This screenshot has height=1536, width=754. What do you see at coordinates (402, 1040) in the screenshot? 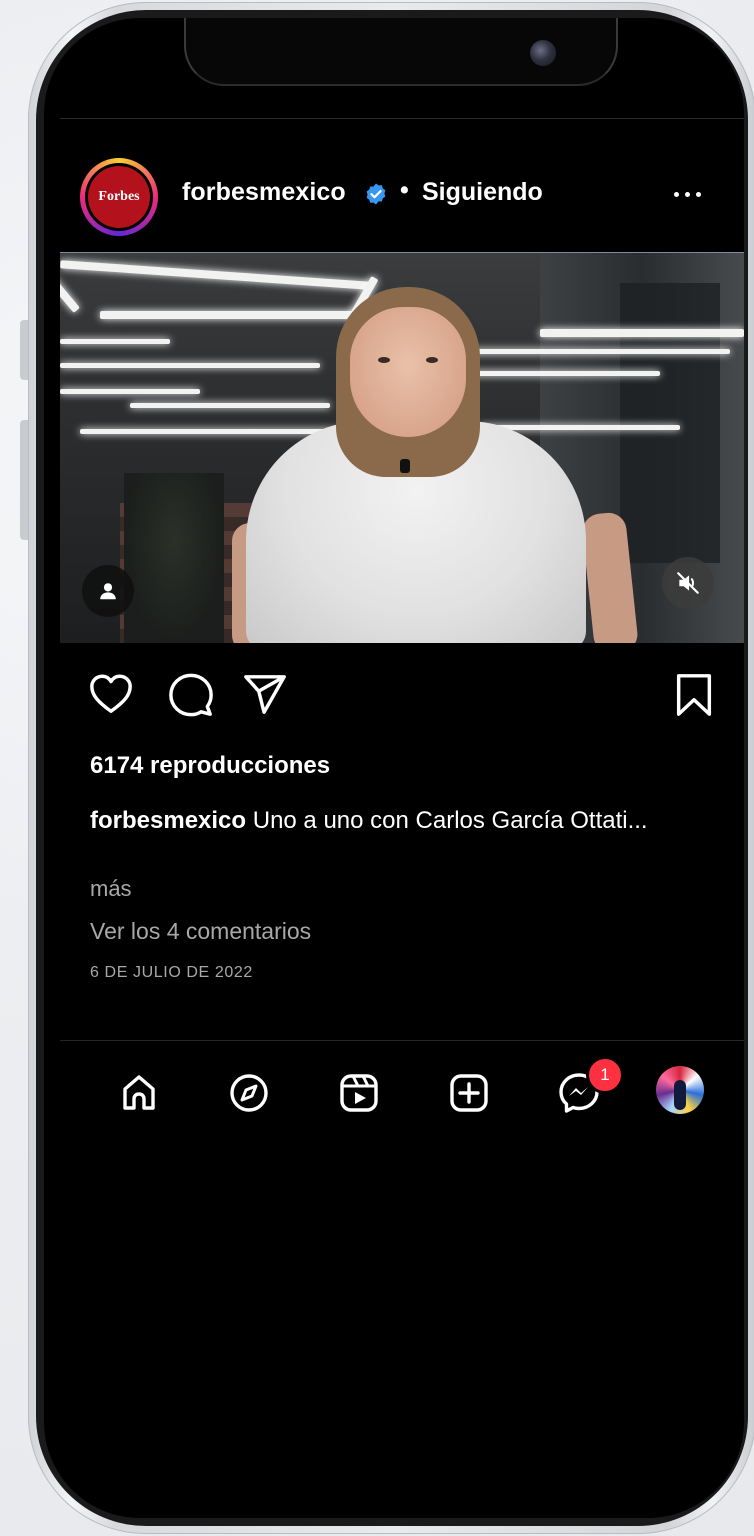
I see `tabbar-divider` at bounding box center [402, 1040].